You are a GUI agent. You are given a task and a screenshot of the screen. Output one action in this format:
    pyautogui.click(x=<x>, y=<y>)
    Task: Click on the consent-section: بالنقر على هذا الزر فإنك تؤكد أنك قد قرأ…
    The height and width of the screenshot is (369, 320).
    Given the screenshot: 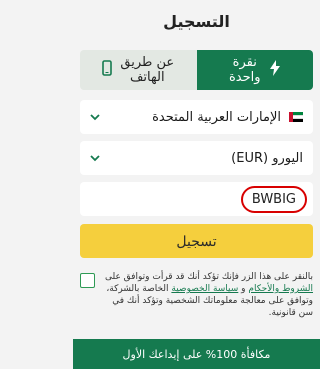 What is the action you would take?
    pyautogui.click(x=196, y=295)
    